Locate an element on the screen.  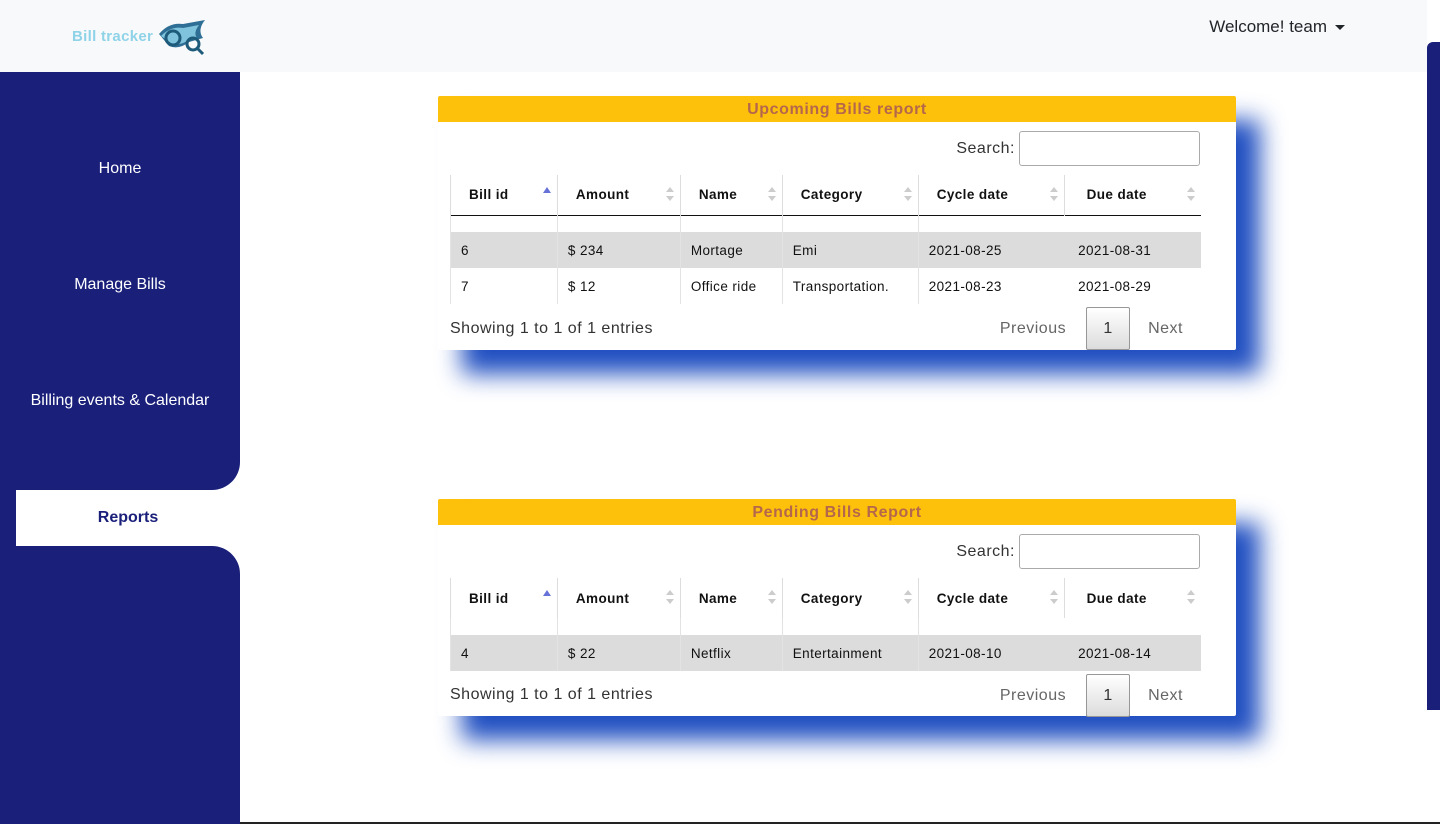
cell-name: Office ride is located at coordinates (731, 286).